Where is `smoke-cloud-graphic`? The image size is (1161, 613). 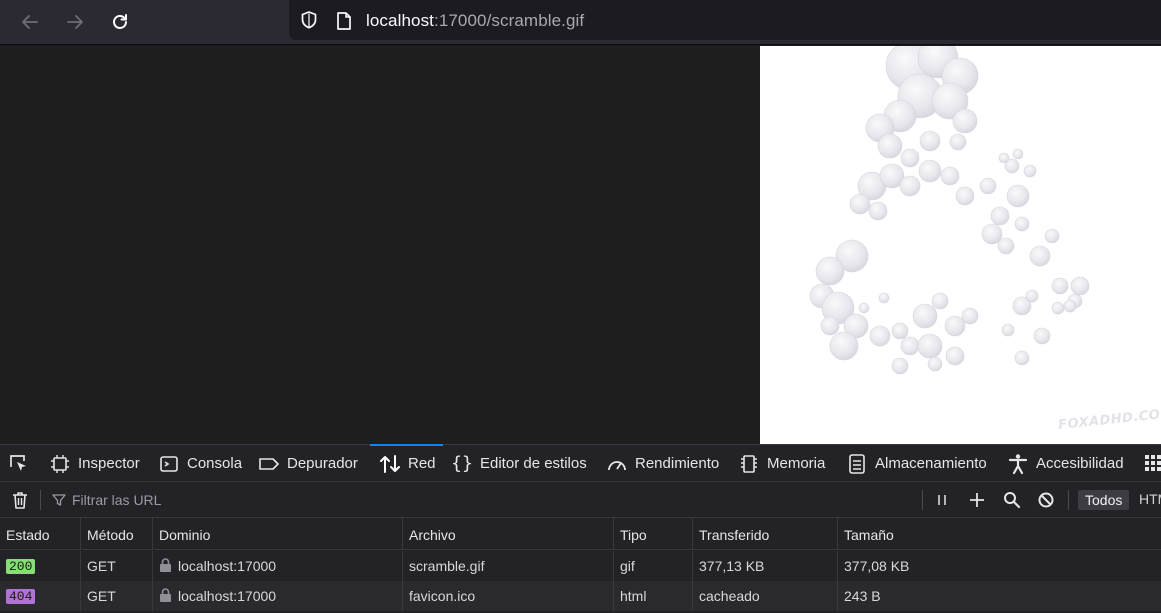 smoke-cloud-graphic is located at coordinates (949, 210).